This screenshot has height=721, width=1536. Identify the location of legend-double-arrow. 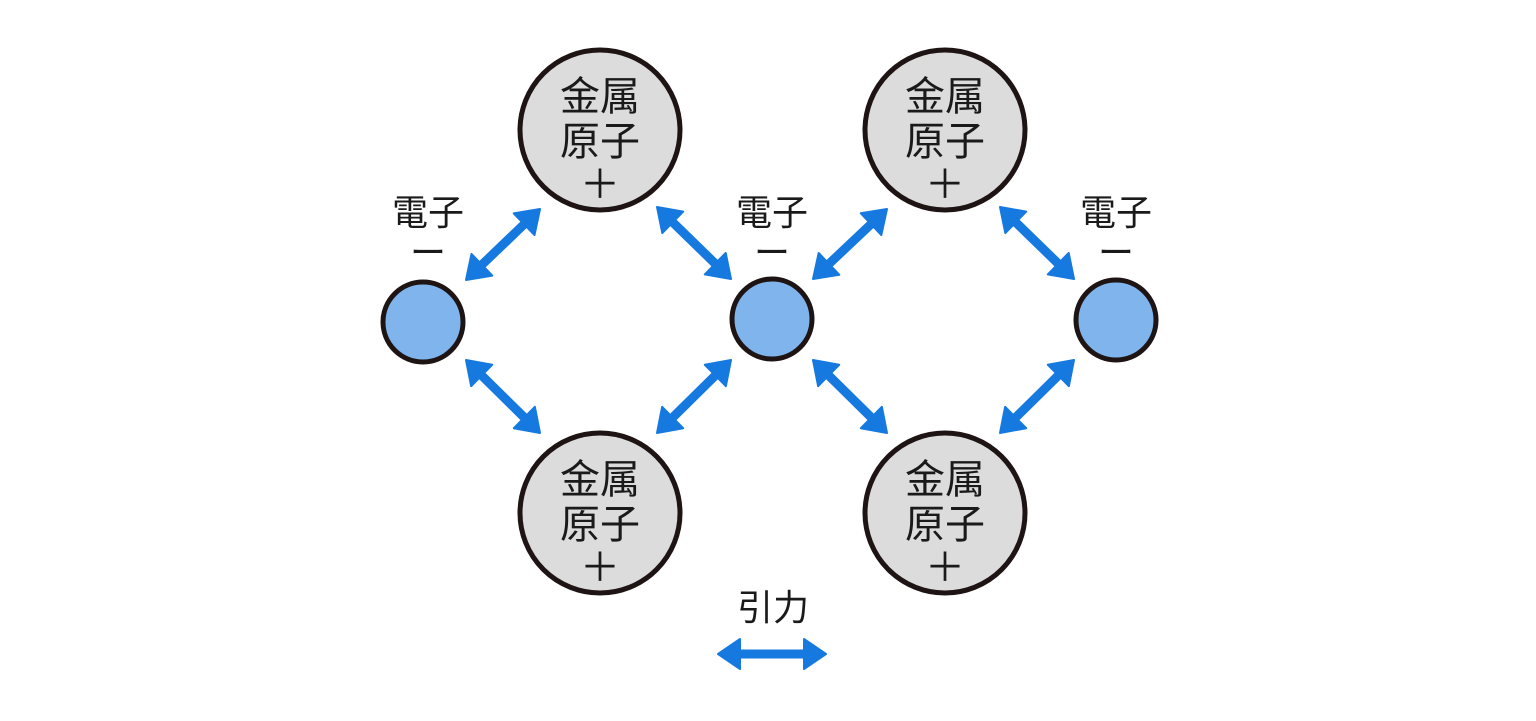
(772, 654).